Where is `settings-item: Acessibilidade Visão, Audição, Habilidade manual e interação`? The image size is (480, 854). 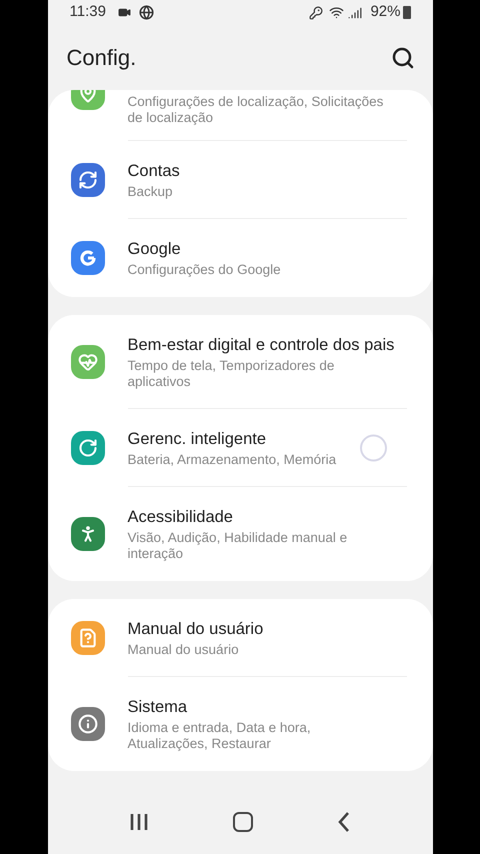 settings-item: Acessibilidade Visão, Audição, Habilidade manual e interação is located at coordinates (240, 534).